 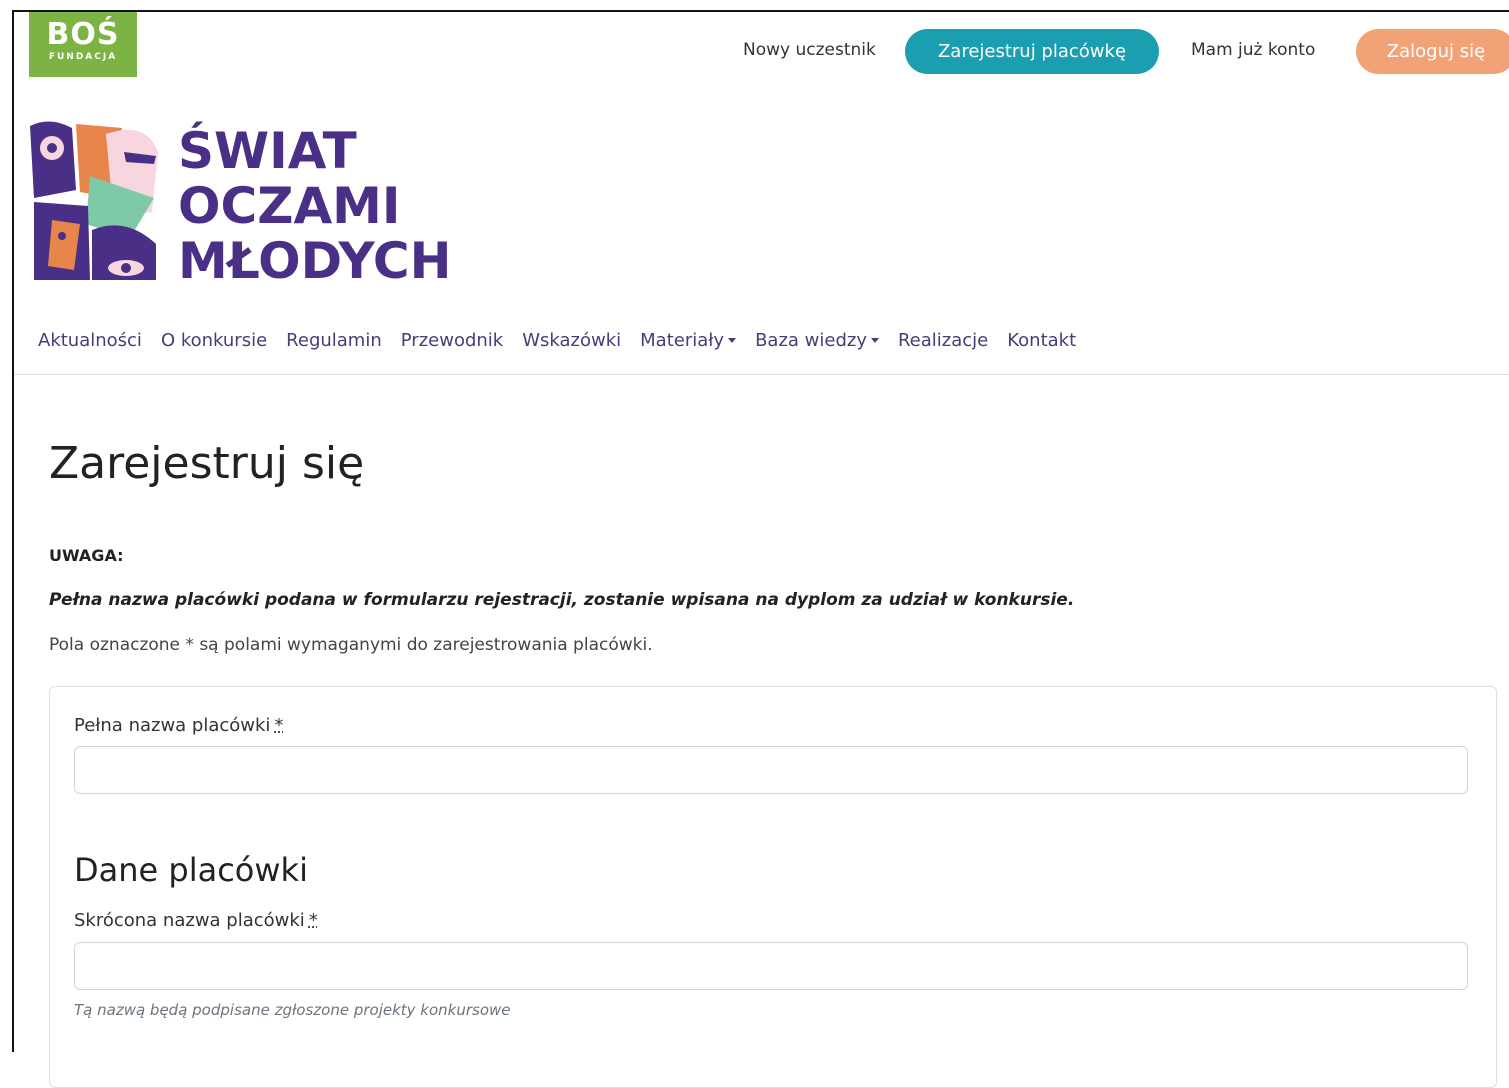 What do you see at coordinates (1253, 50) in the screenshot?
I see `have-account-label: Mam już konto` at bounding box center [1253, 50].